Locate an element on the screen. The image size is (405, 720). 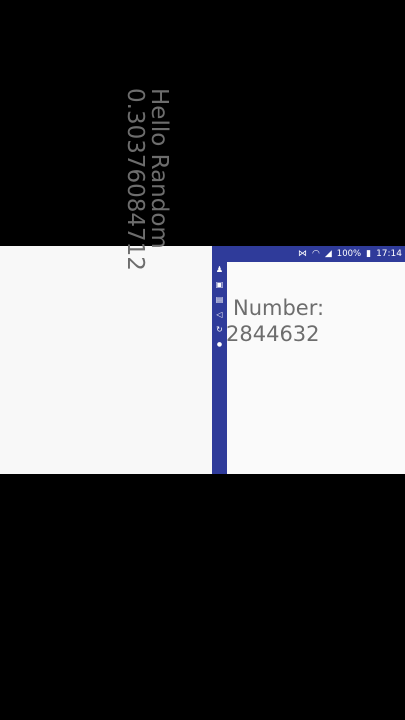
random-number-text-rotated: 0.30376084712 is located at coordinates (135, 179).